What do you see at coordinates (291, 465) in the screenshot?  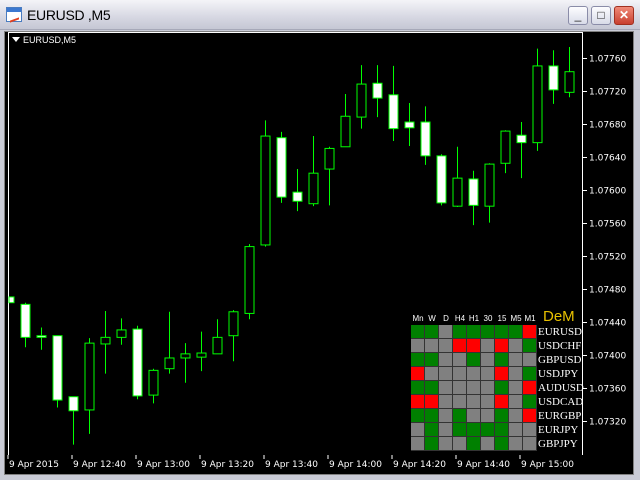 I see `time-label: 9 Apr 13:40` at bounding box center [291, 465].